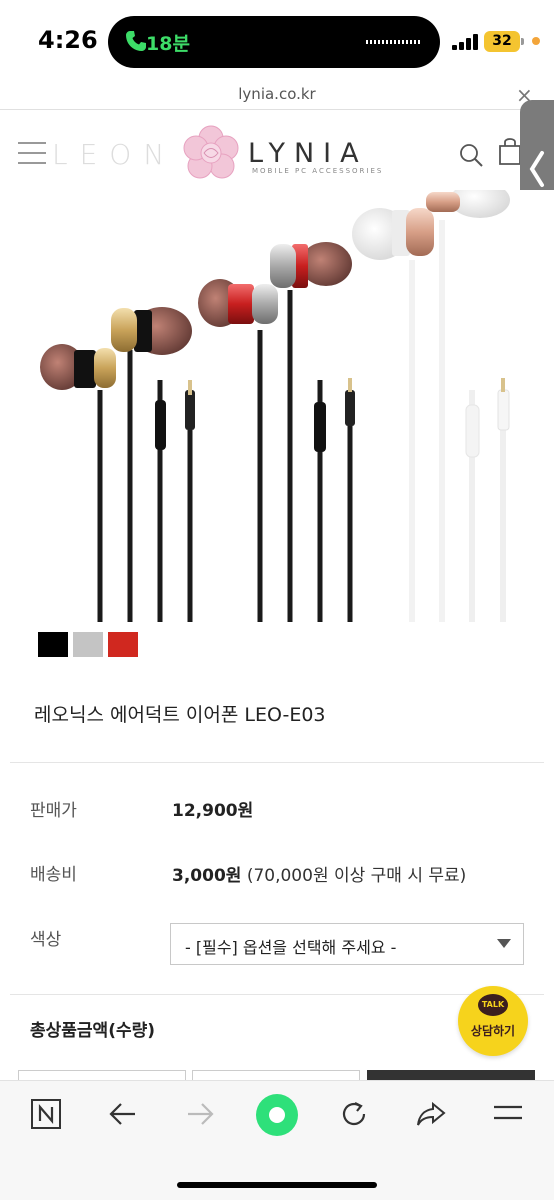 The width and height of the screenshot is (554, 1200). Describe the element at coordinates (114, 154) in the screenshot. I see `brand-leon: LEON` at that location.